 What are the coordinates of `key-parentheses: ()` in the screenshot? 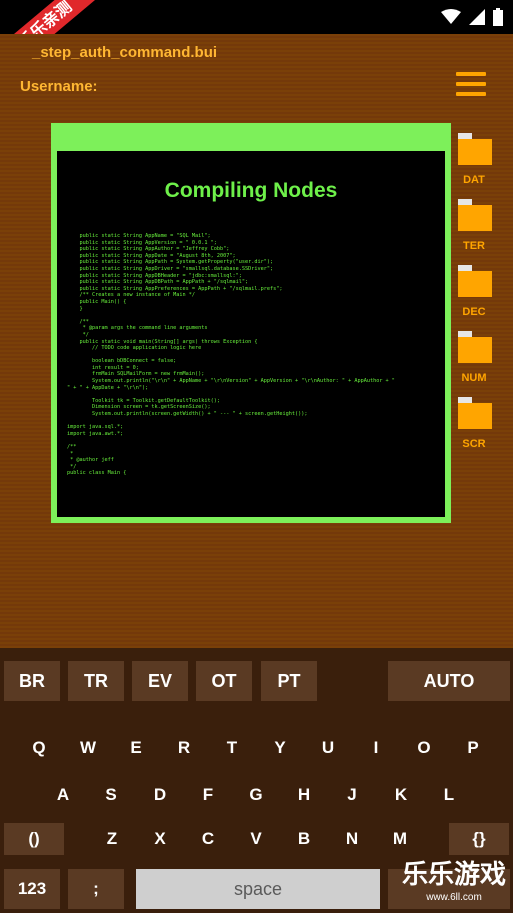 It's located at (34, 839).